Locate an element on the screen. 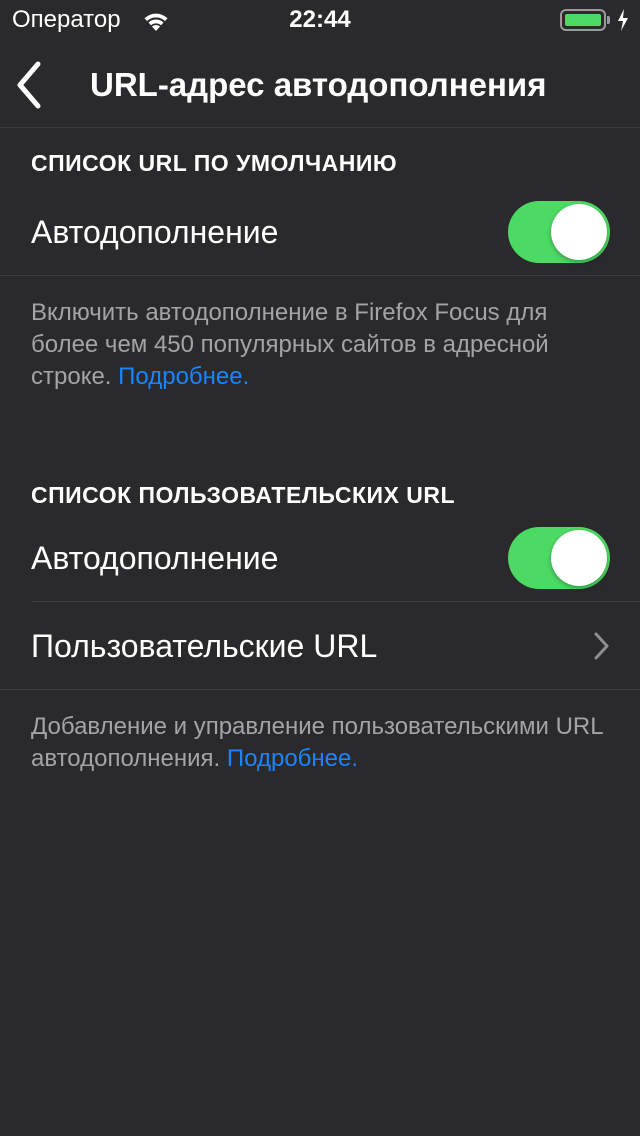 This screenshot has width=640, height=1136. navigation-bar: URL-адрес автодополнения is located at coordinates (320, 84).